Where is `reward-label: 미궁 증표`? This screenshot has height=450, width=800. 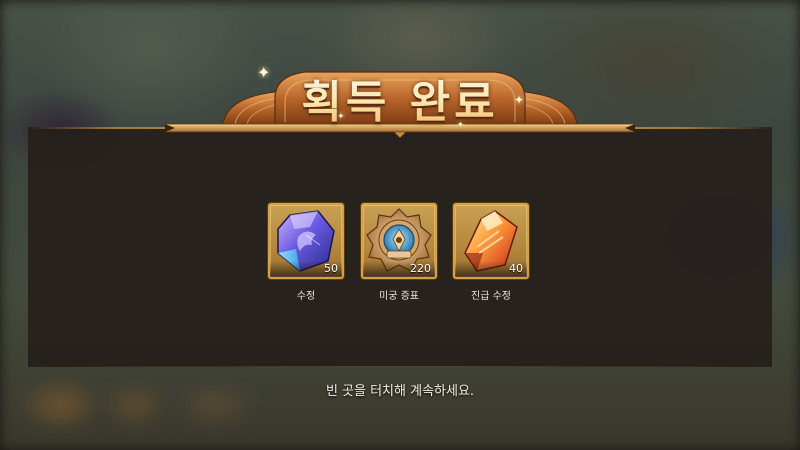 reward-label: 미궁 증표 is located at coordinates (399, 296).